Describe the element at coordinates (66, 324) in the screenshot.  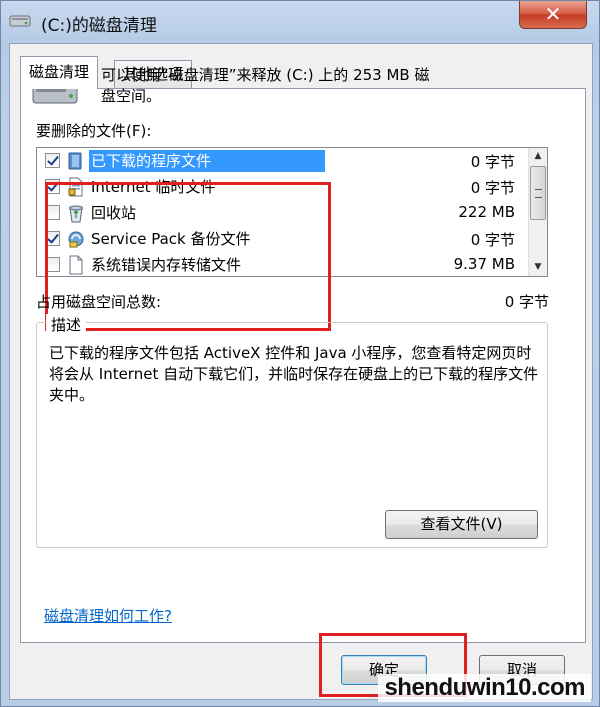
I see `description-title: 描述` at that location.